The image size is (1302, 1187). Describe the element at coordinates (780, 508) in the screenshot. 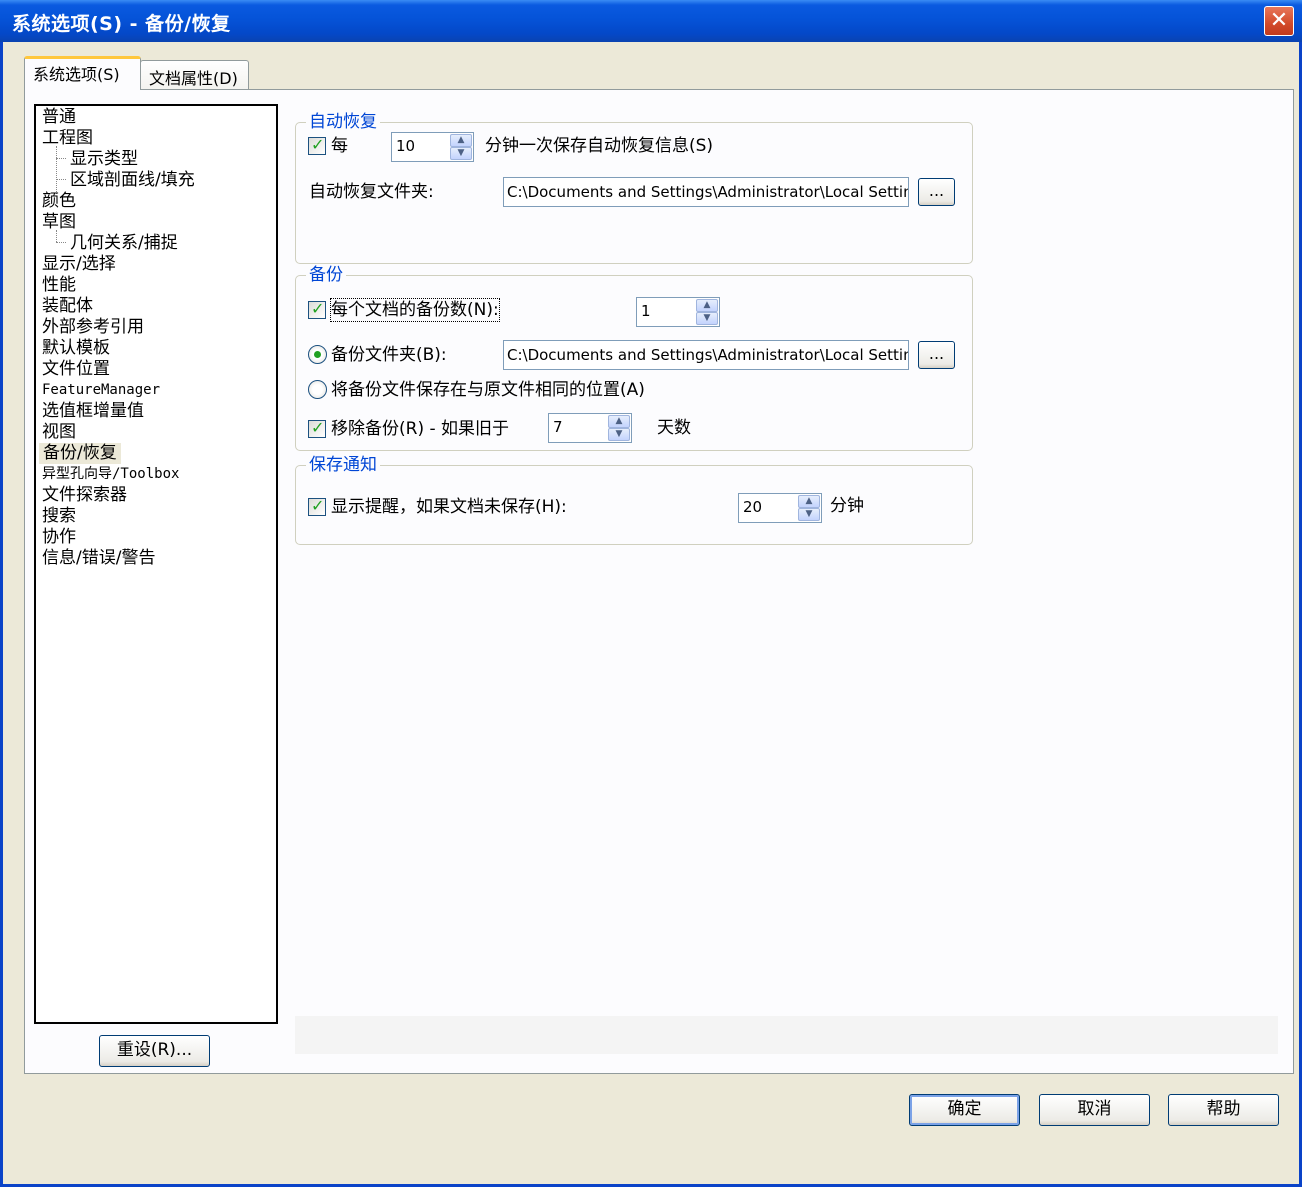

I see `save-notification-minutes-spinner: 20 ▲ ▼` at that location.